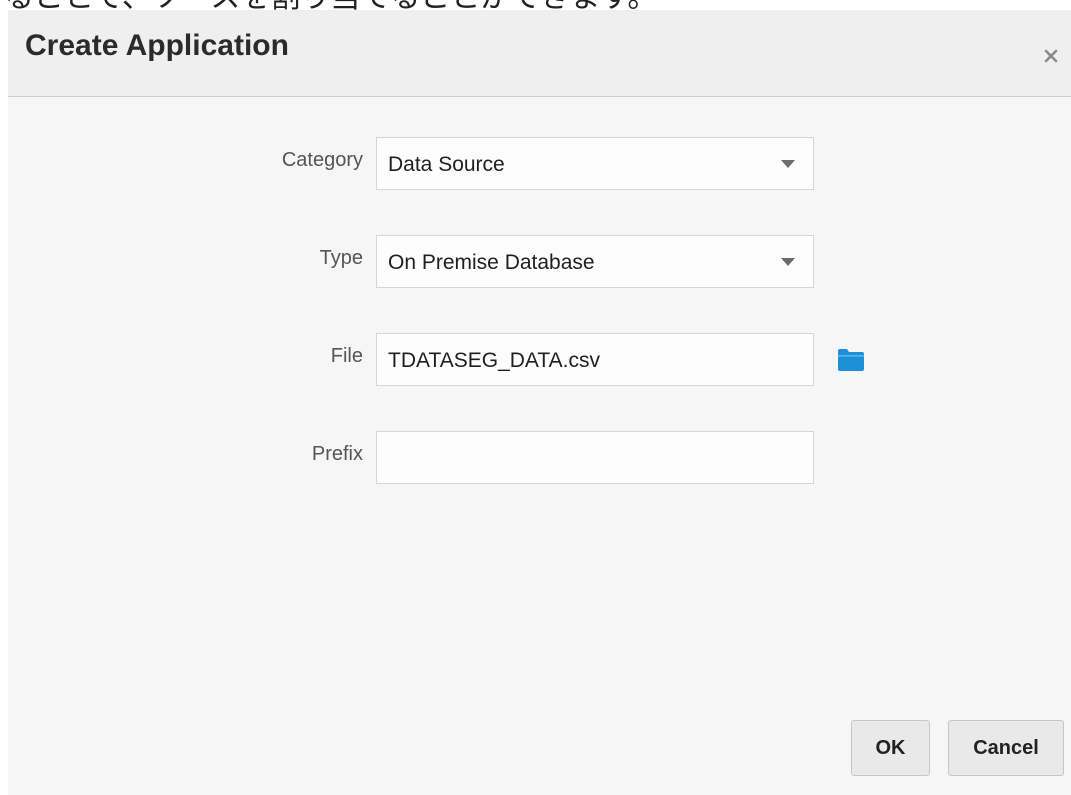 This screenshot has height=795, width=1071. Describe the element at coordinates (491, 262) in the screenshot. I see `type-select-value: On Premise Database` at that location.